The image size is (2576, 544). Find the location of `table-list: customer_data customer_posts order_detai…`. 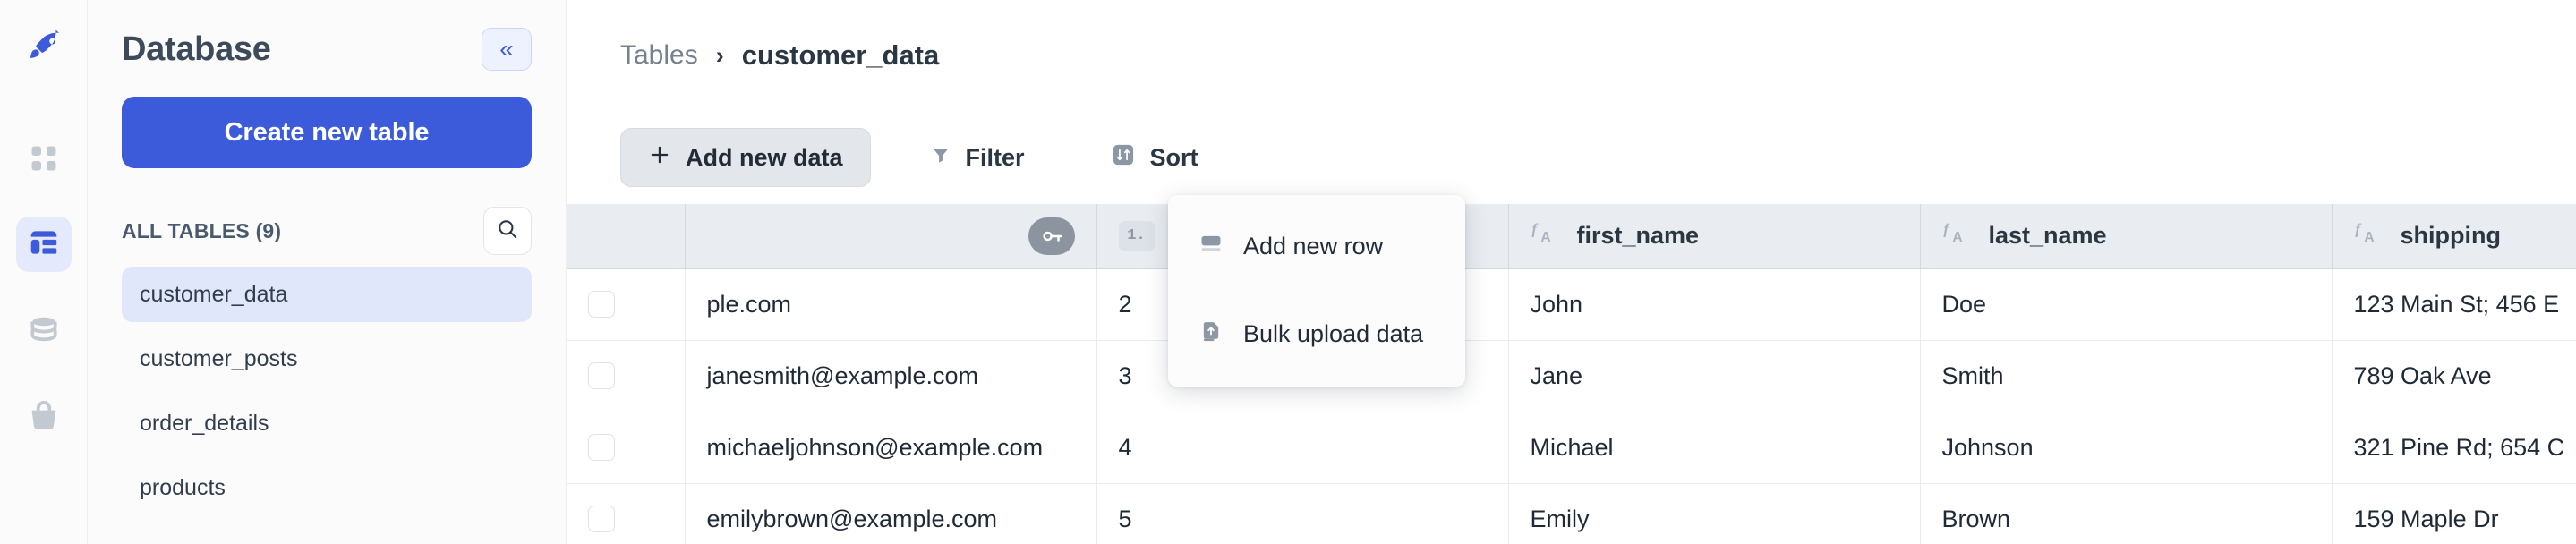

table-list: customer_data customer_posts order_detai… is located at coordinates (327, 391).